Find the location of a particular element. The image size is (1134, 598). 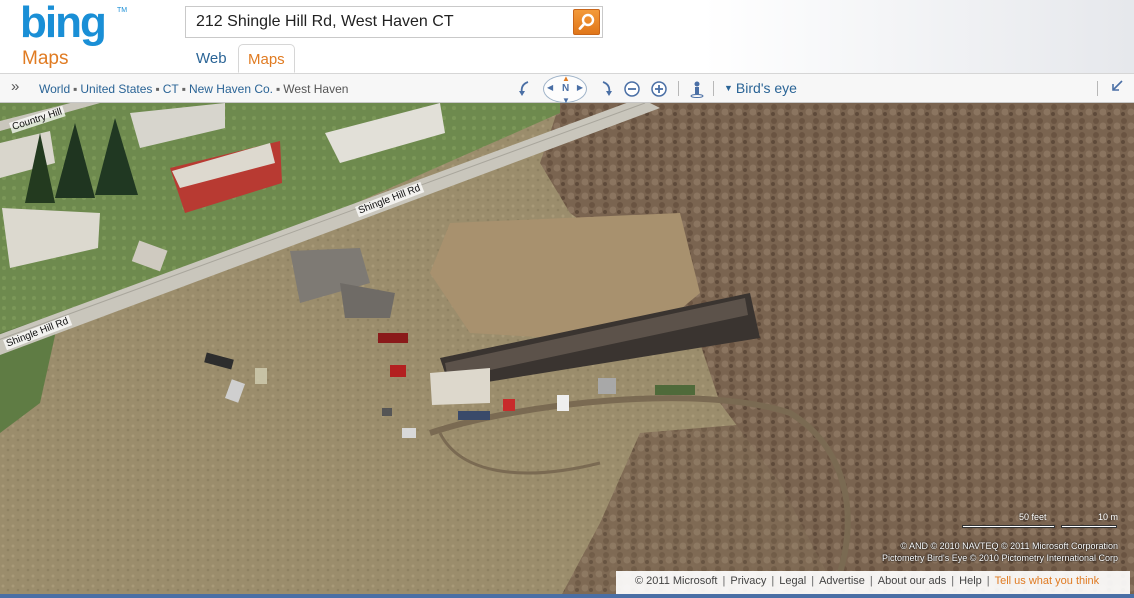

breadcrumb-west-haven: West Haven is located at coordinates (316, 89).